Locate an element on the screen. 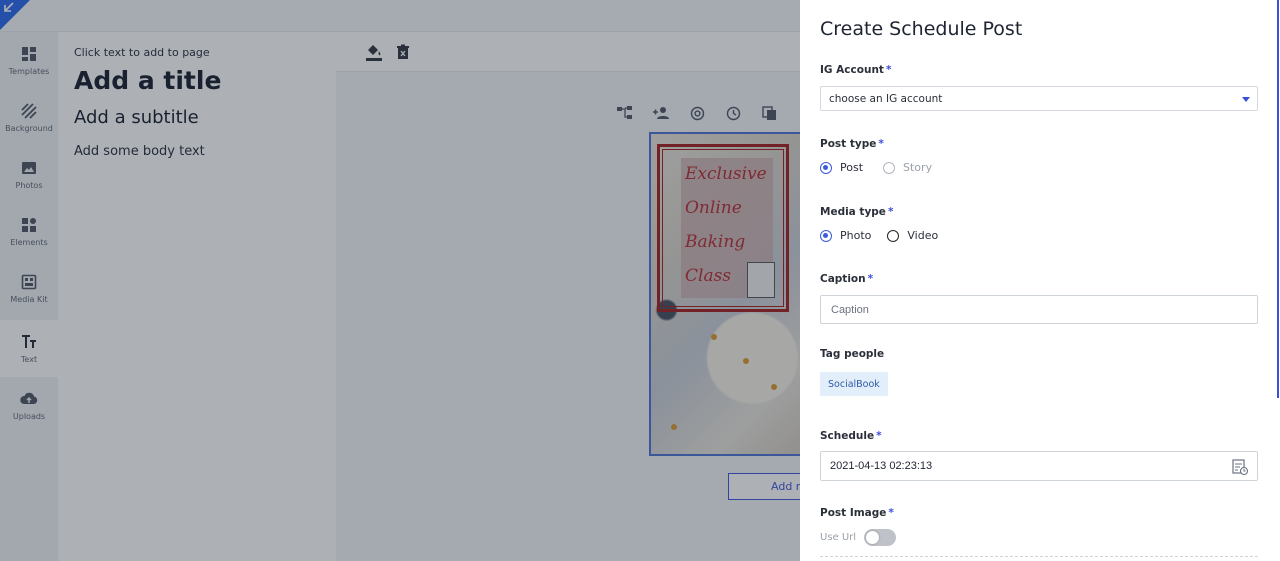 This screenshot has width=1280, height=561. sidebar-item-label: Templates is located at coordinates (29, 71).